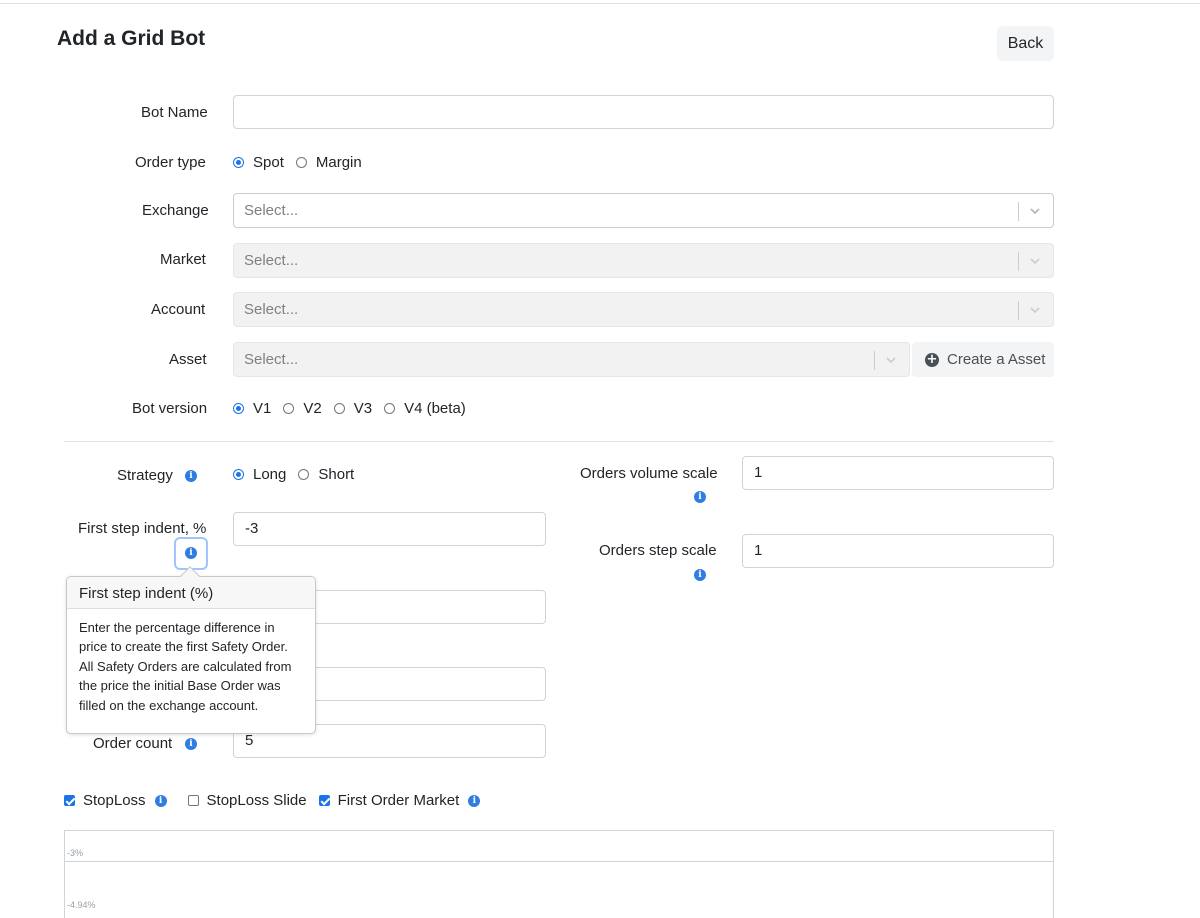 This screenshot has width=1200, height=918. I want to click on exchange-label: Exchange, so click(175, 210).